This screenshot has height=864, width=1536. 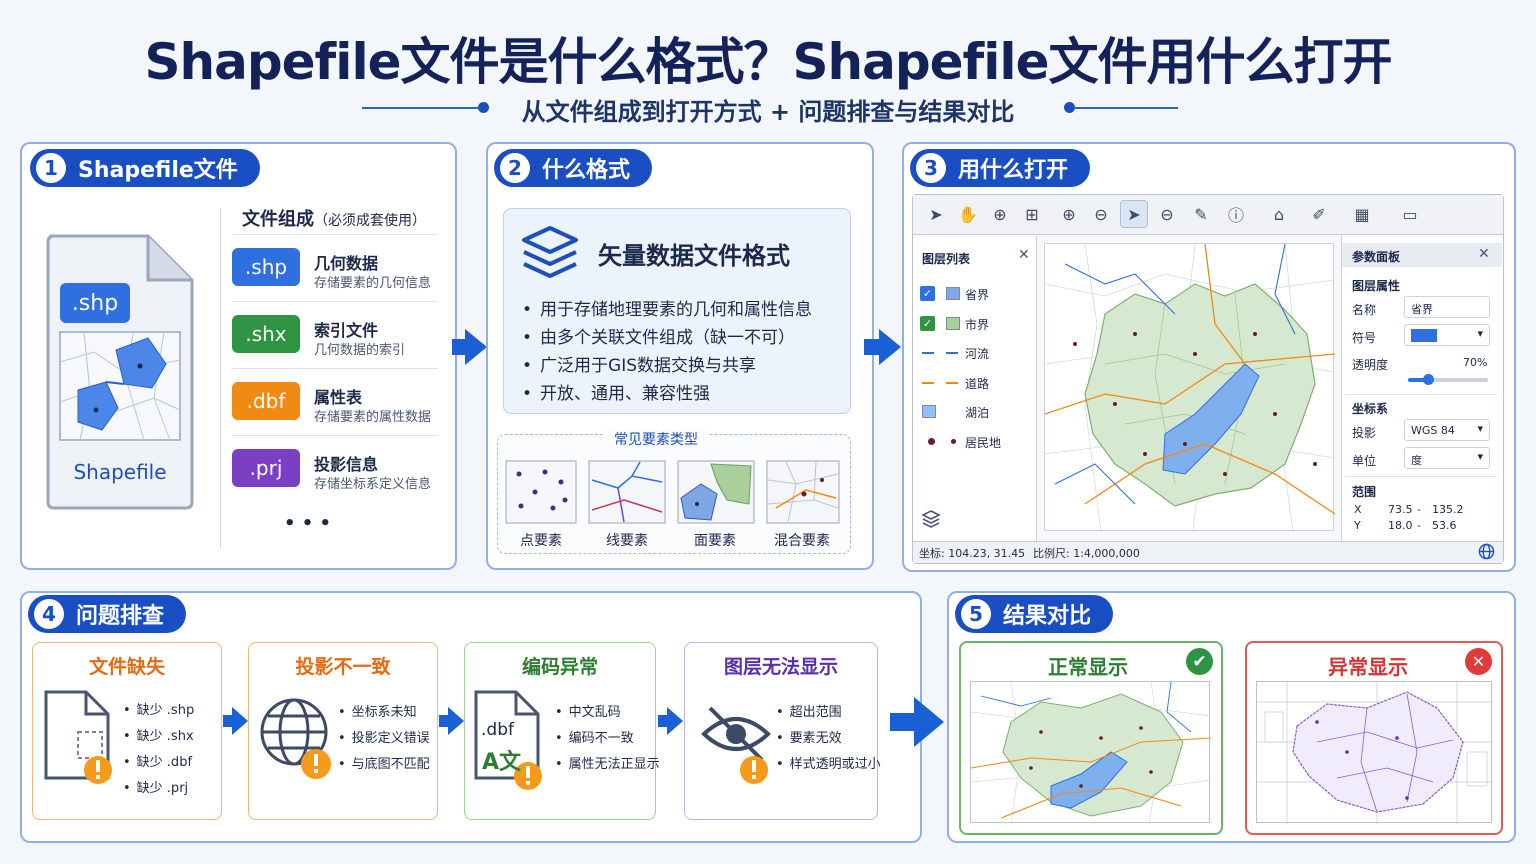 I want to click on extent-x-row: X 73.5 - 135.2, so click(x=1424, y=509).